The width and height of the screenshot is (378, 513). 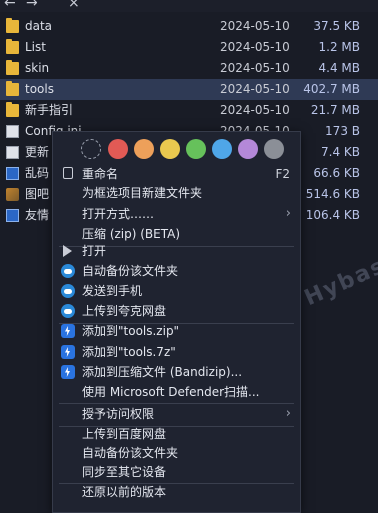 What do you see at coordinates (176, 251) in the screenshot?
I see `menu-open: 打开` at bounding box center [176, 251].